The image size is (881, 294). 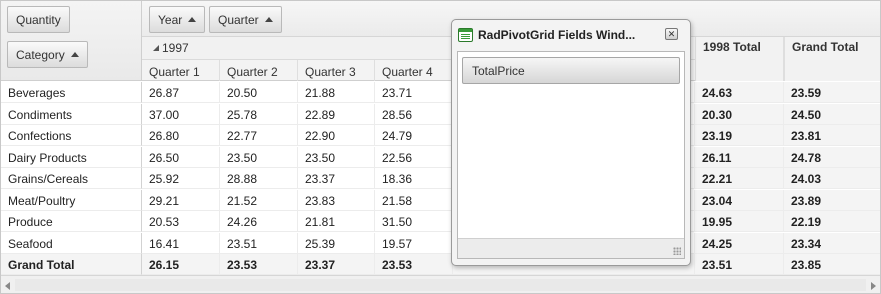 What do you see at coordinates (414, 114) in the screenshot?
I see `value-cell: 28.56` at bounding box center [414, 114].